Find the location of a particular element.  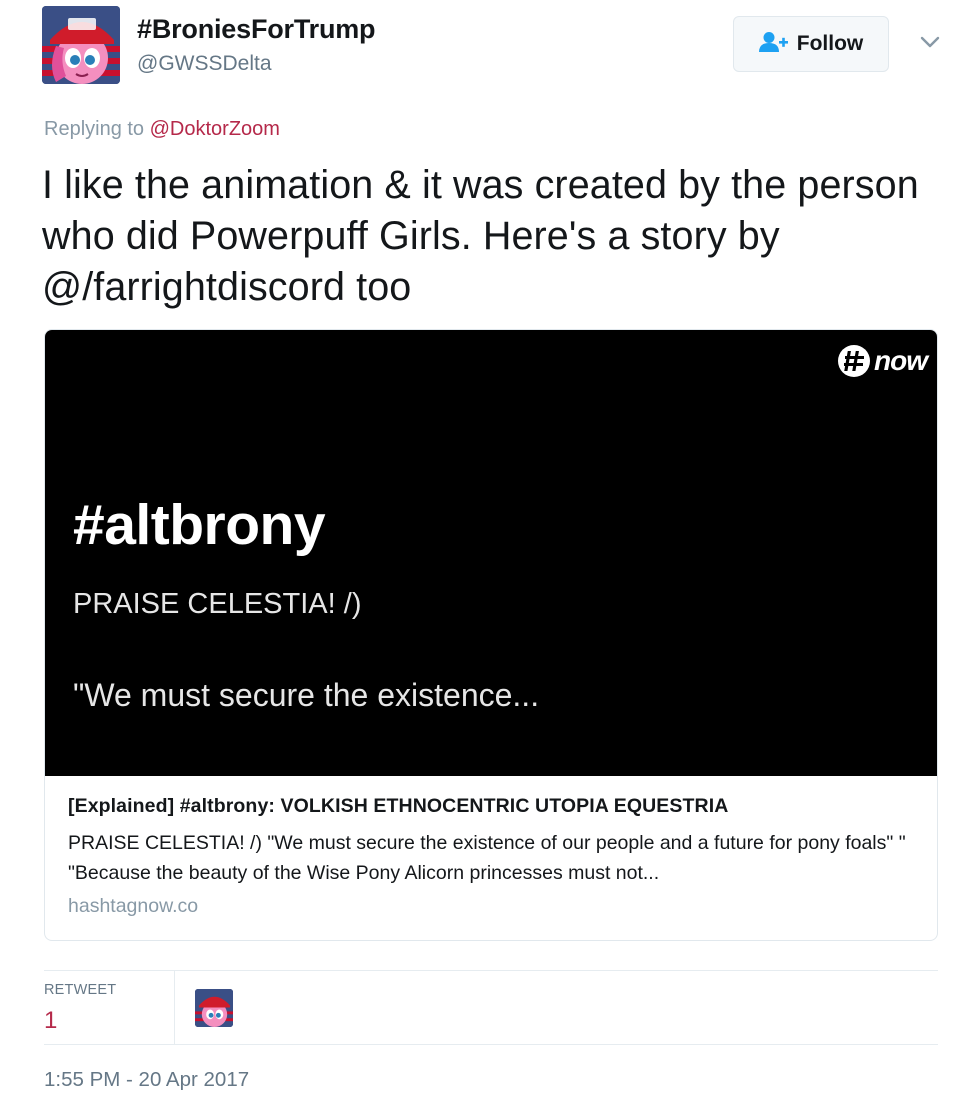

replying-to-label: Replying to is located at coordinates (94, 129).